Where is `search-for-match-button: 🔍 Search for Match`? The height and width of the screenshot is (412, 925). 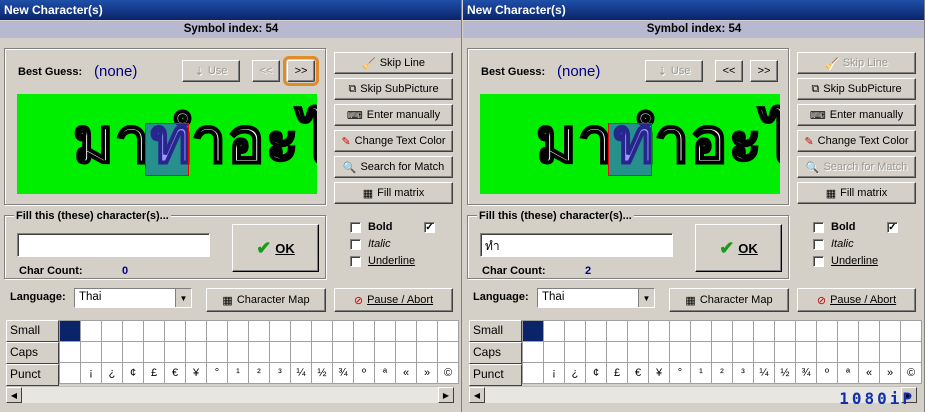 search-for-match-button: 🔍 Search for Match is located at coordinates (856, 167).